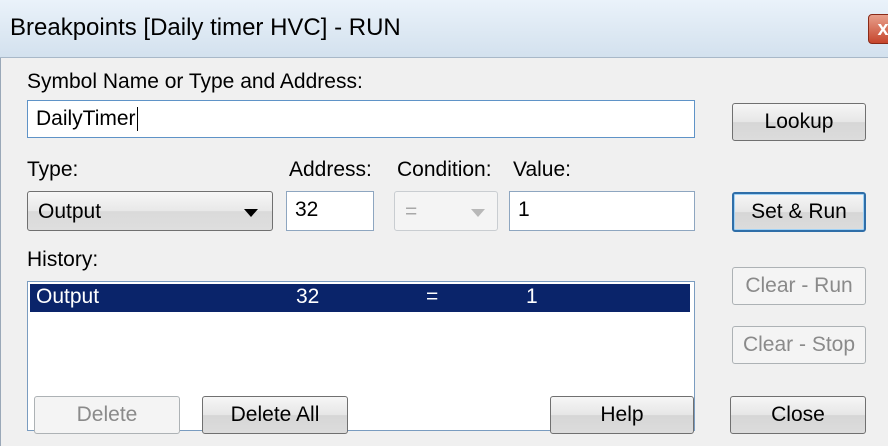 The width and height of the screenshot is (888, 446). What do you see at coordinates (330, 211) in the screenshot?
I see `address-input: 32` at bounding box center [330, 211].